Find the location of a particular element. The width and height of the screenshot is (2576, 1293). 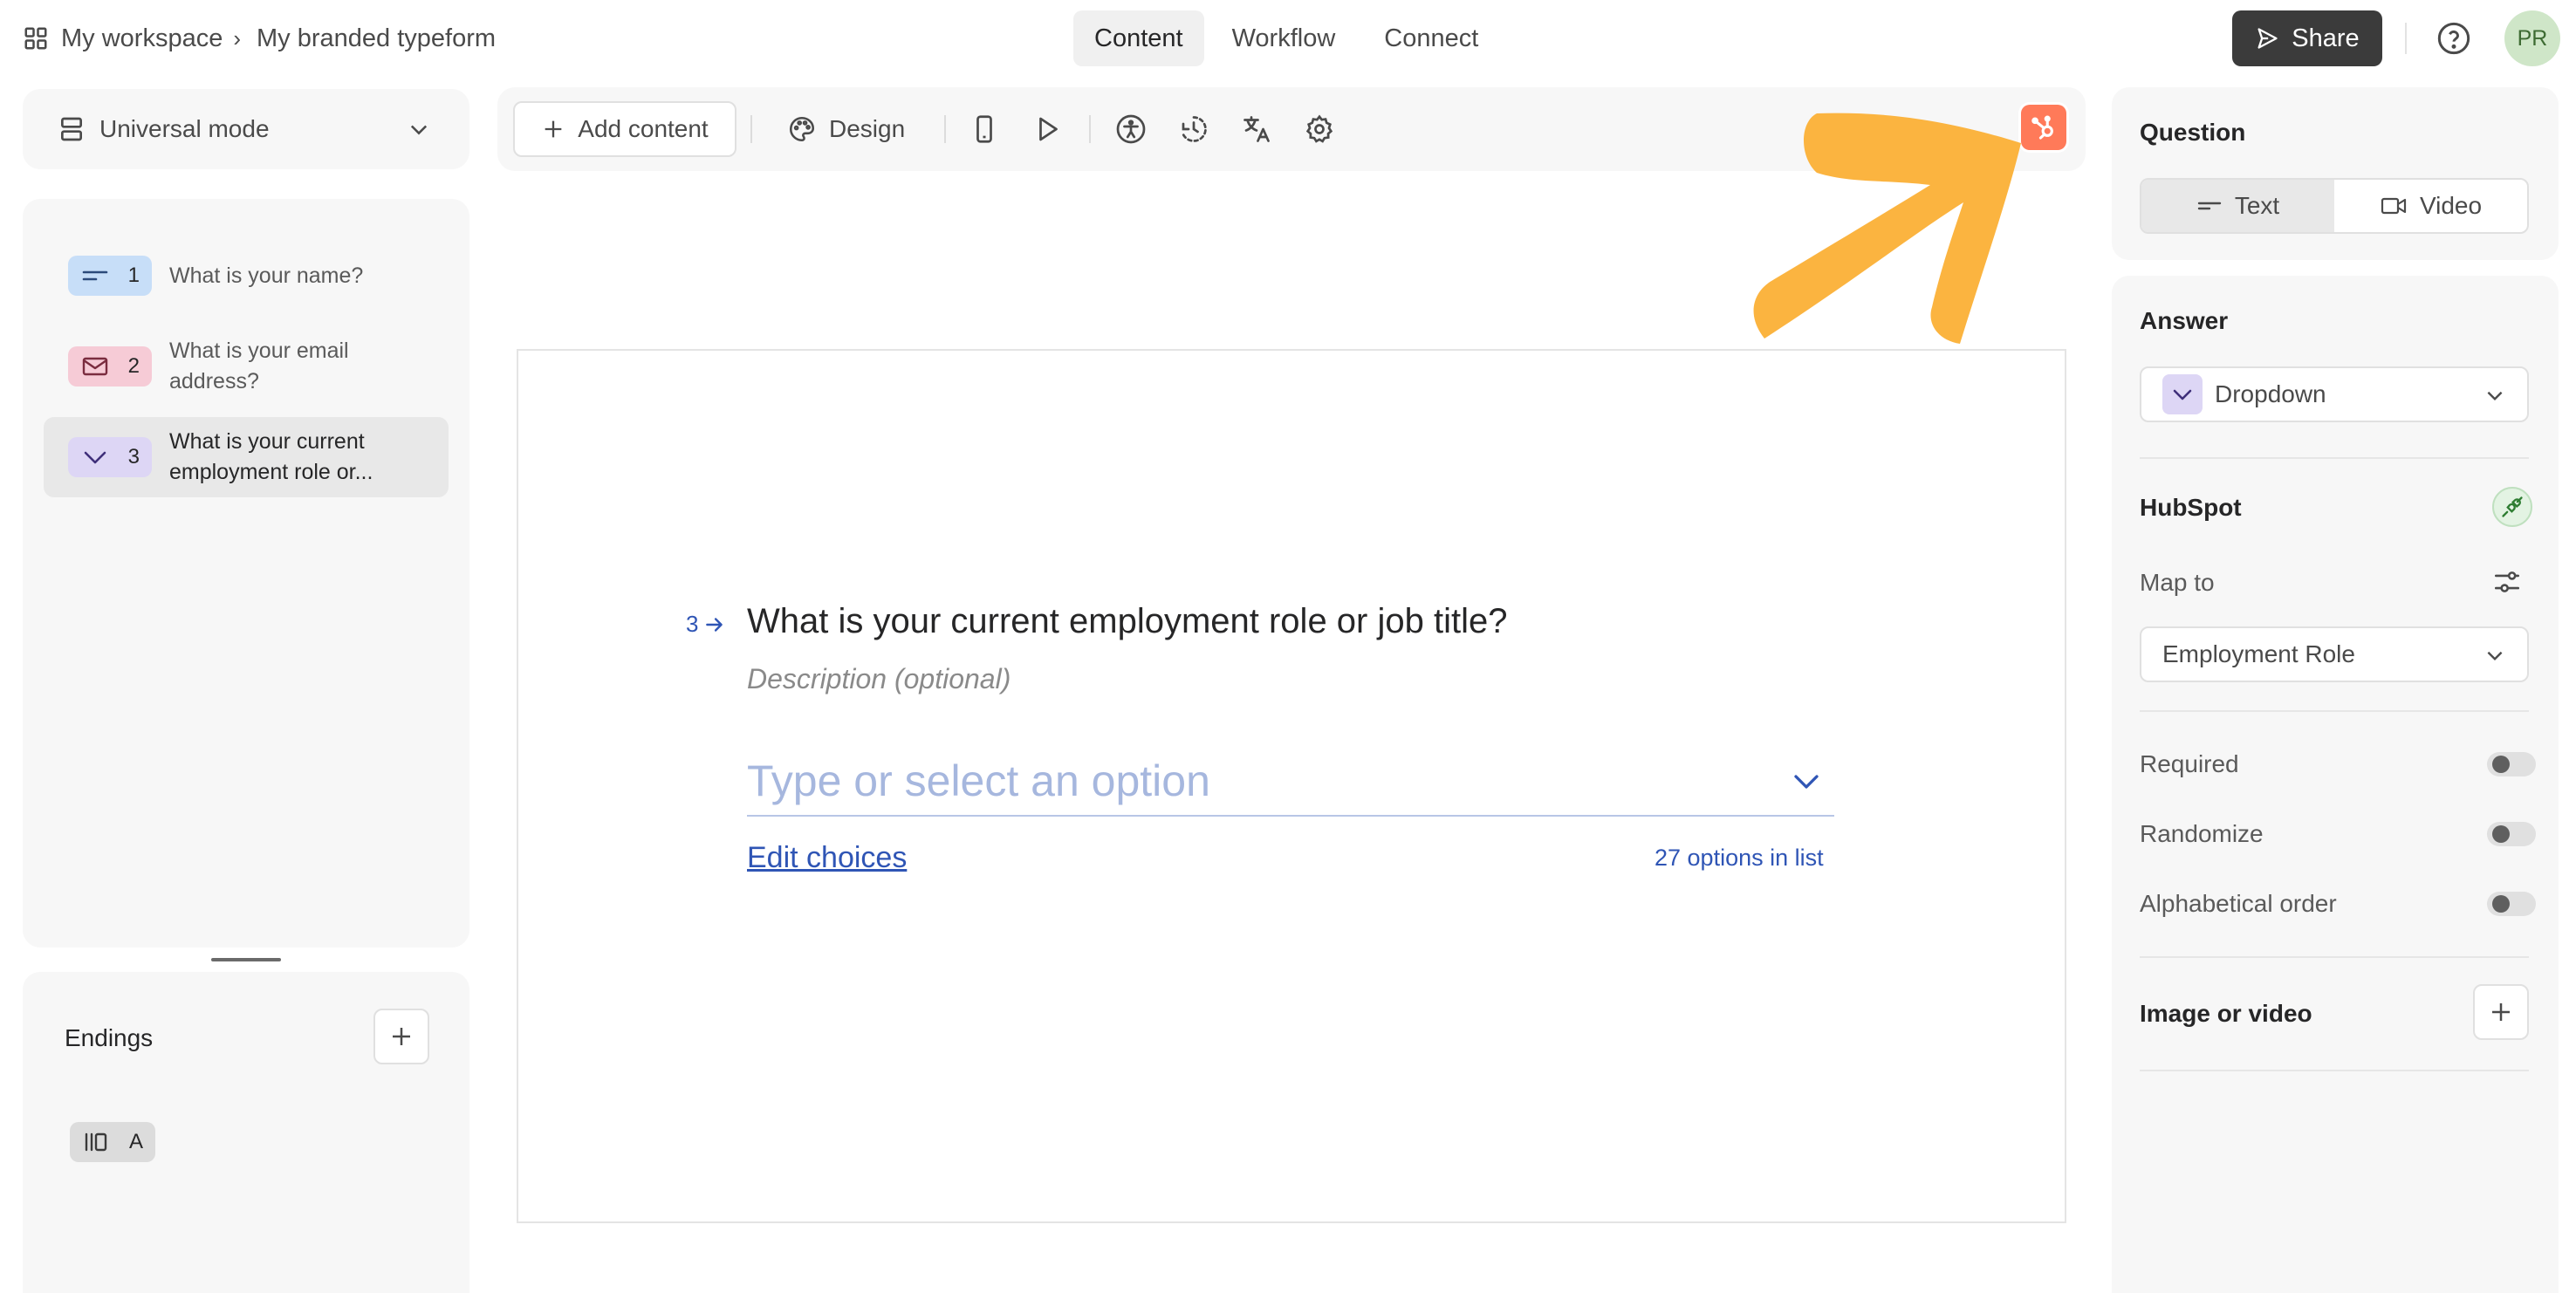

answer-type-badge is located at coordinates (2182, 394).